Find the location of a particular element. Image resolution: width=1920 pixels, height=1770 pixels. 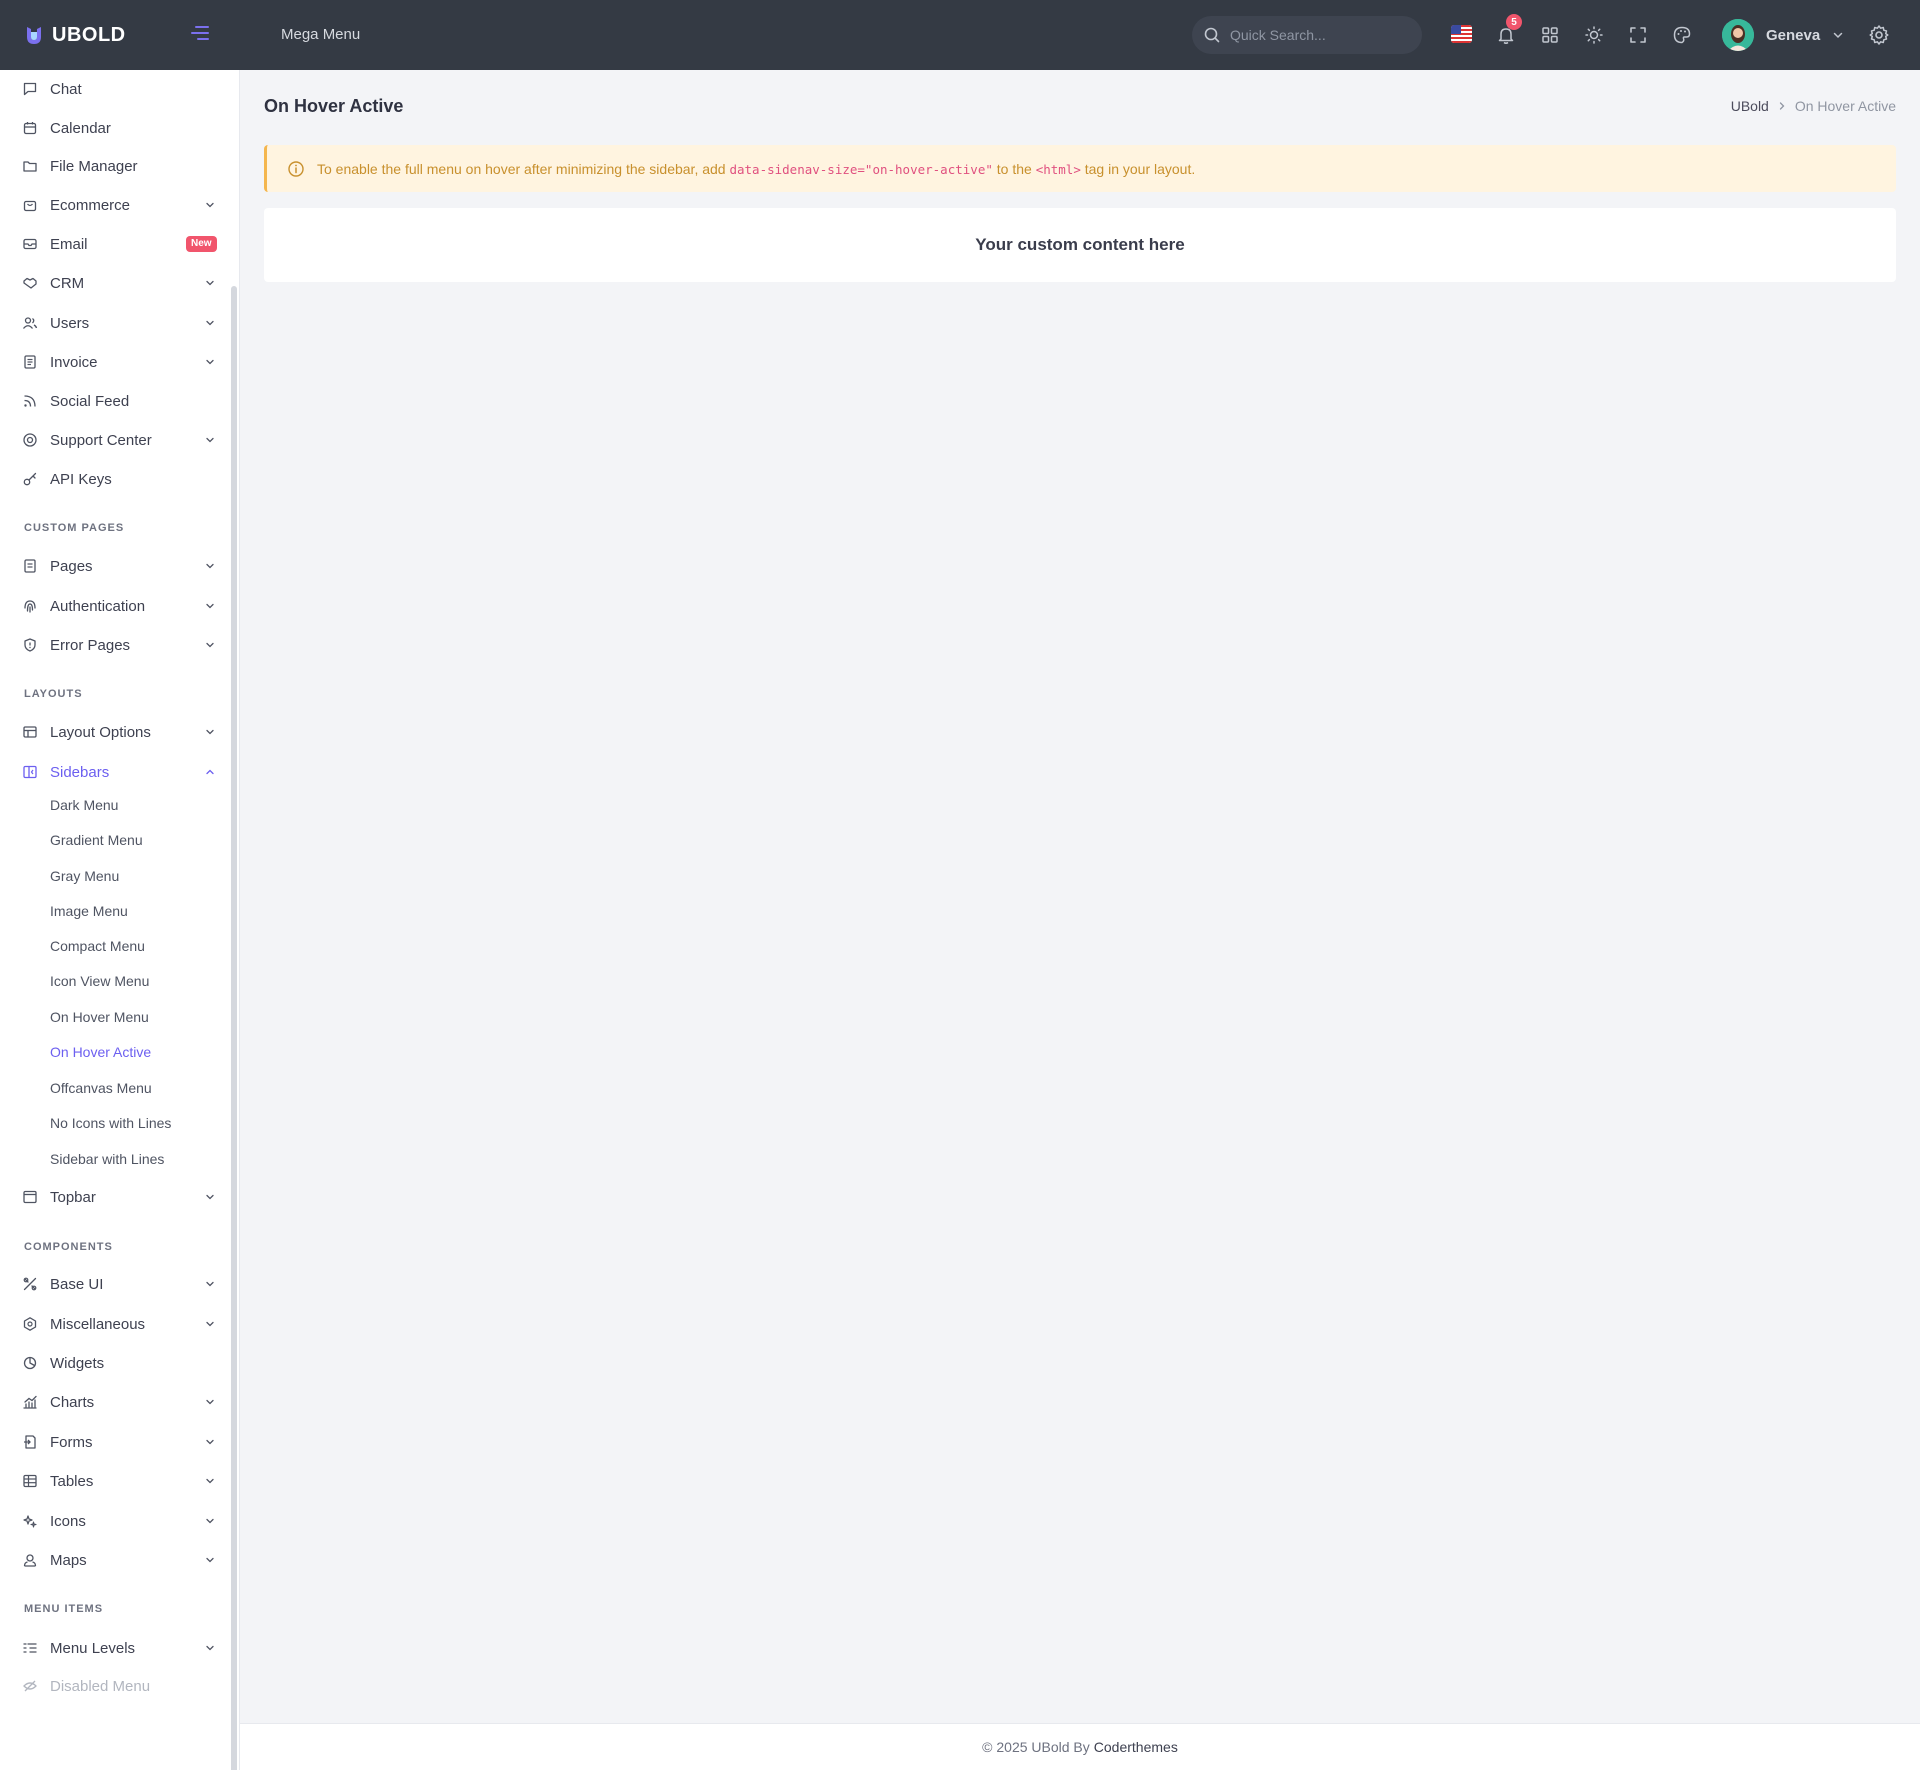

sidebar-item-tables: Tables is located at coordinates (114, 1481).